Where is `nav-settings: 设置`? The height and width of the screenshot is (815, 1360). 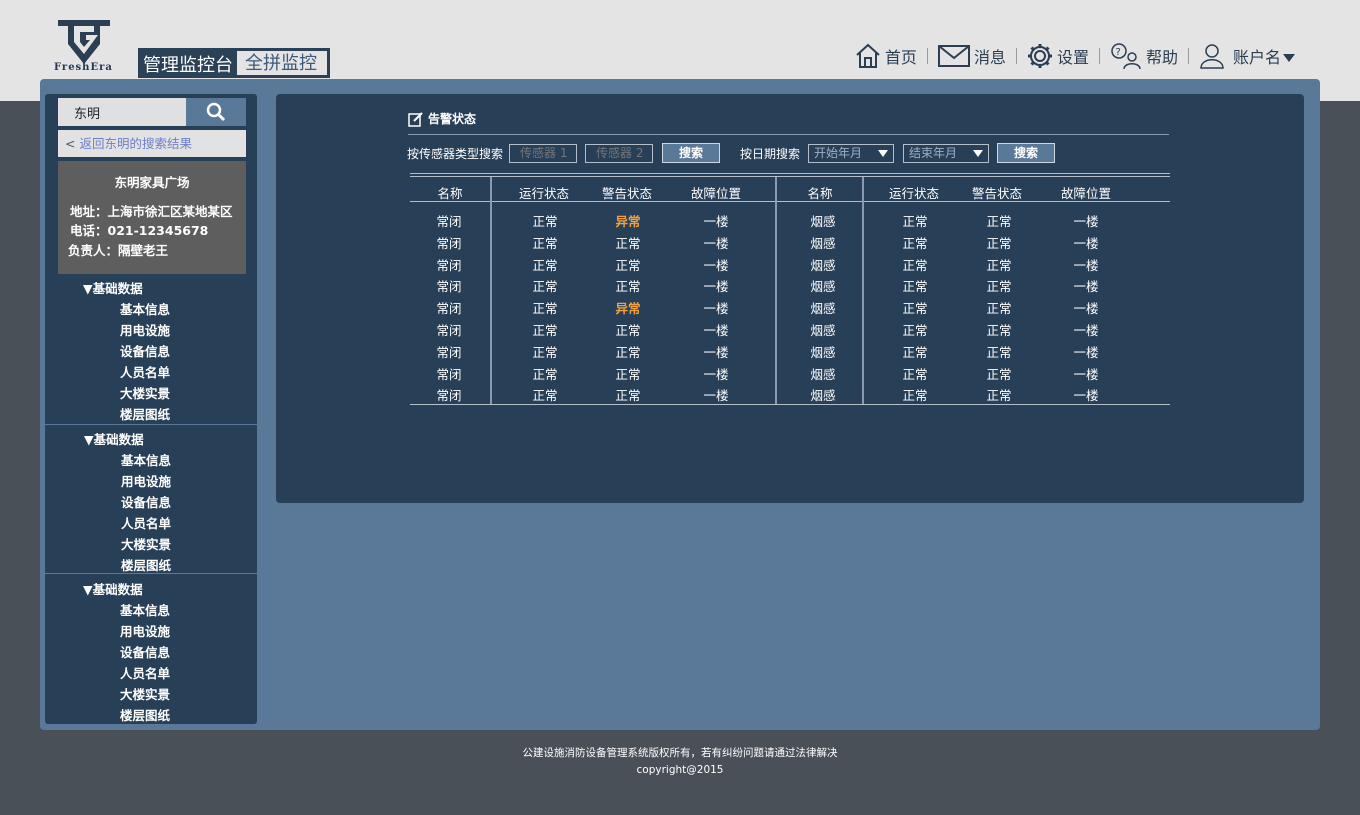
nav-settings: 设置 is located at coordinates (1058, 56).